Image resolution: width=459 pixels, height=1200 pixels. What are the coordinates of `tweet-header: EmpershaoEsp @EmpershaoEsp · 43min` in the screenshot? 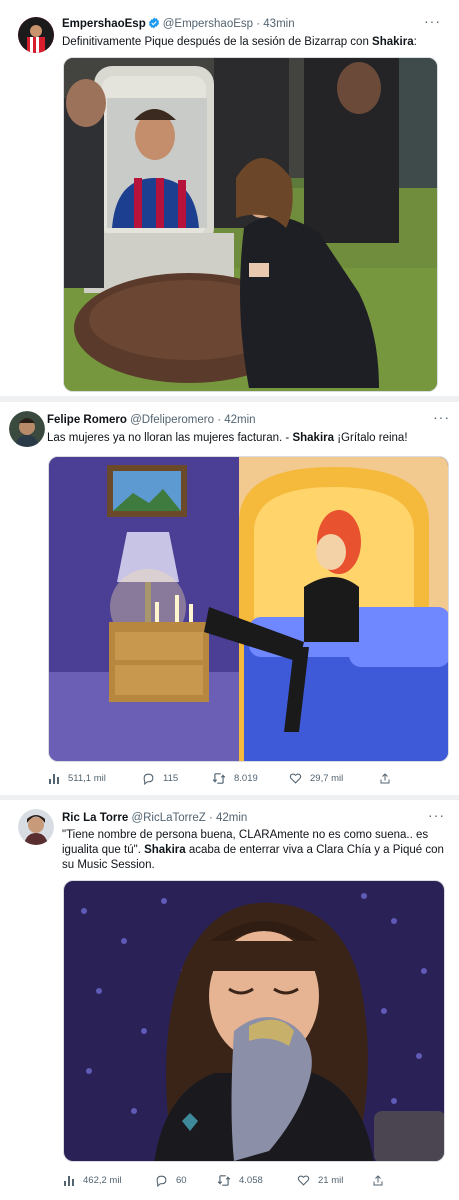 It's located at (178, 23).